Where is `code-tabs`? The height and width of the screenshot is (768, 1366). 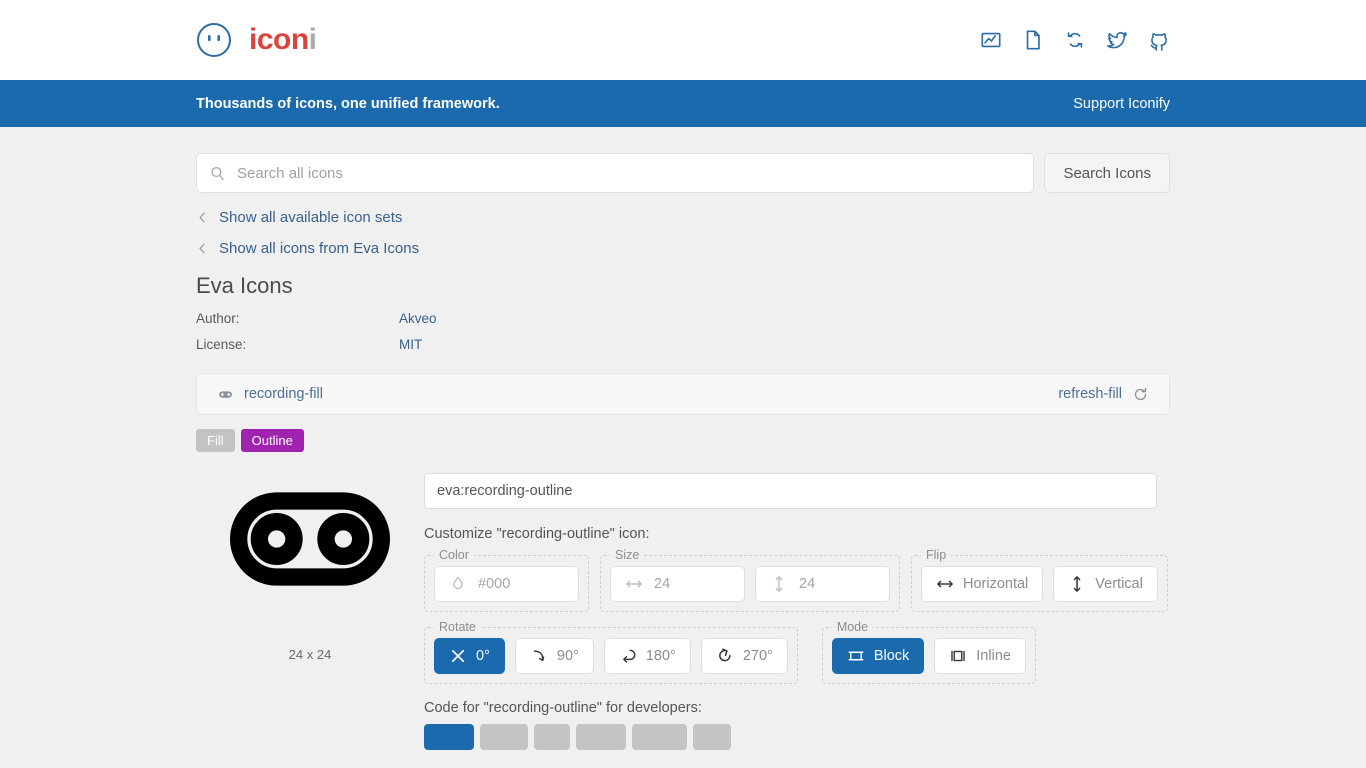
code-tabs is located at coordinates (797, 737).